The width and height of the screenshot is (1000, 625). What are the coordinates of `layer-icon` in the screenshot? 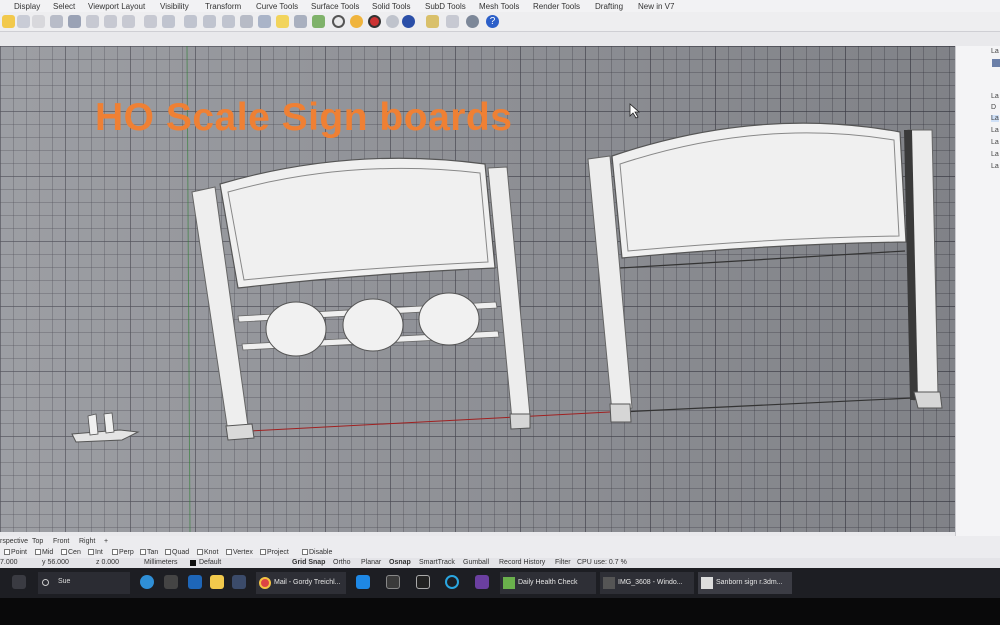 It's located at (318, 21).